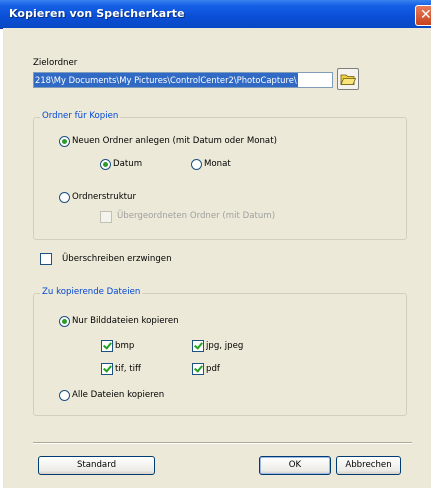 The height and width of the screenshot is (488, 431). Describe the element at coordinates (64, 197) in the screenshot. I see `folder-structure-radio` at that location.